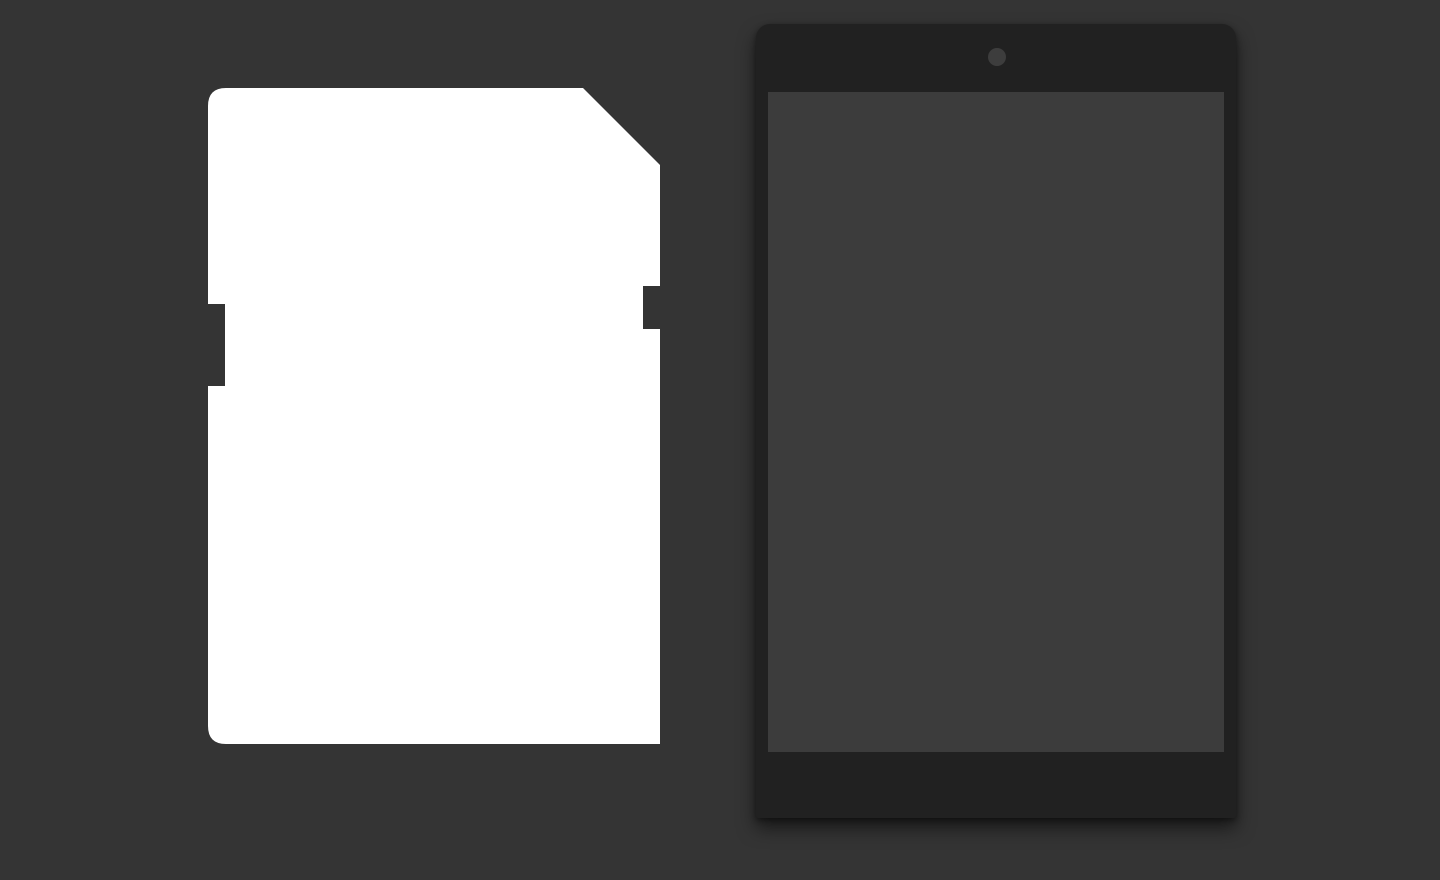  I want to click on tablet-bottom-bezel, so click(996, 785).